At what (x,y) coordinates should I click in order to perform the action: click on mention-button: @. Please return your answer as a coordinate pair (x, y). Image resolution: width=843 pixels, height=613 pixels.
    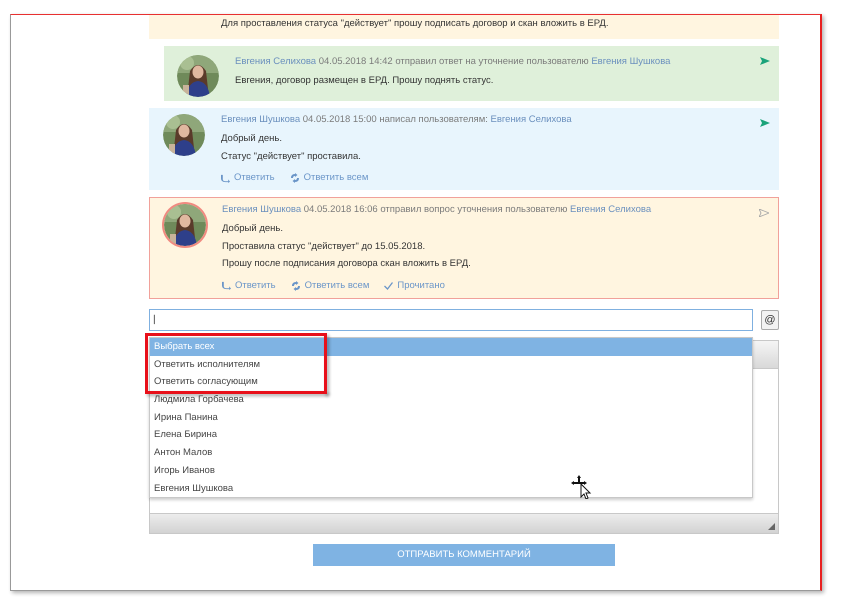
    Looking at the image, I should click on (770, 320).